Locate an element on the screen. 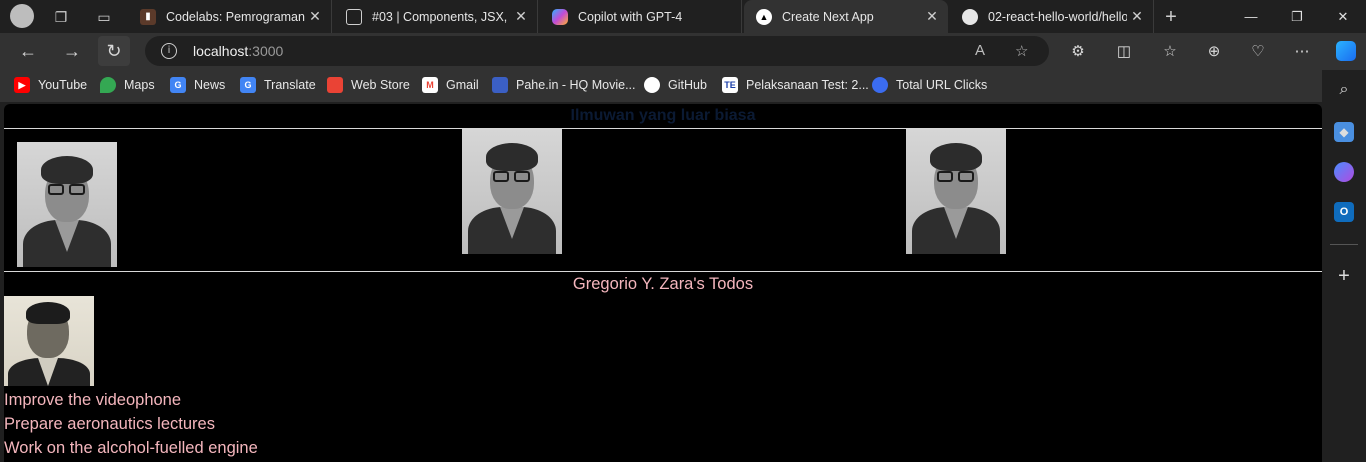 The image size is (1366, 462). tab-components-jsx: #03 | Components, JSX, da ✕ is located at coordinates (436, 16).